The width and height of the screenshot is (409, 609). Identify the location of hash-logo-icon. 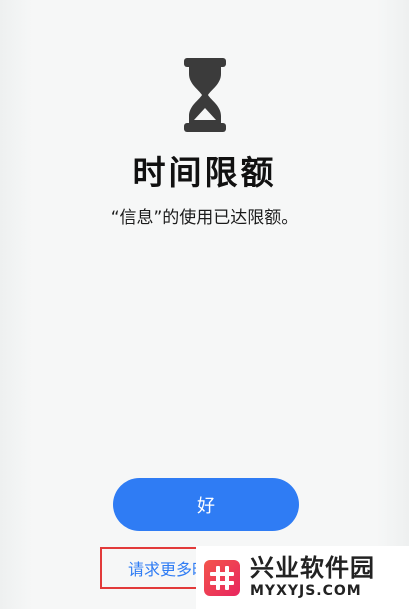
(222, 577).